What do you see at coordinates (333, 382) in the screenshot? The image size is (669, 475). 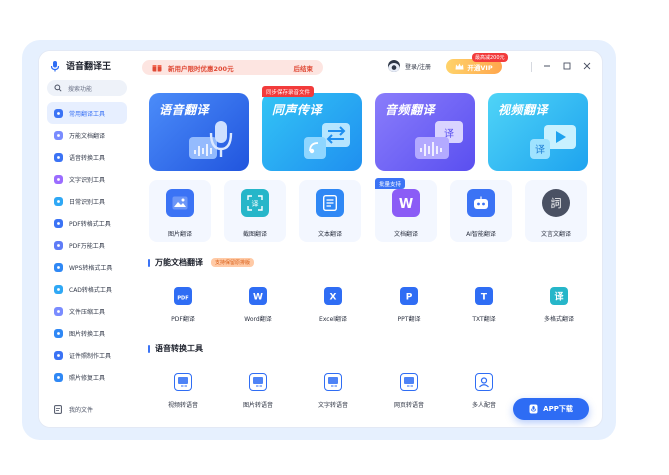 I see `text-to-speech-icon` at bounding box center [333, 382].